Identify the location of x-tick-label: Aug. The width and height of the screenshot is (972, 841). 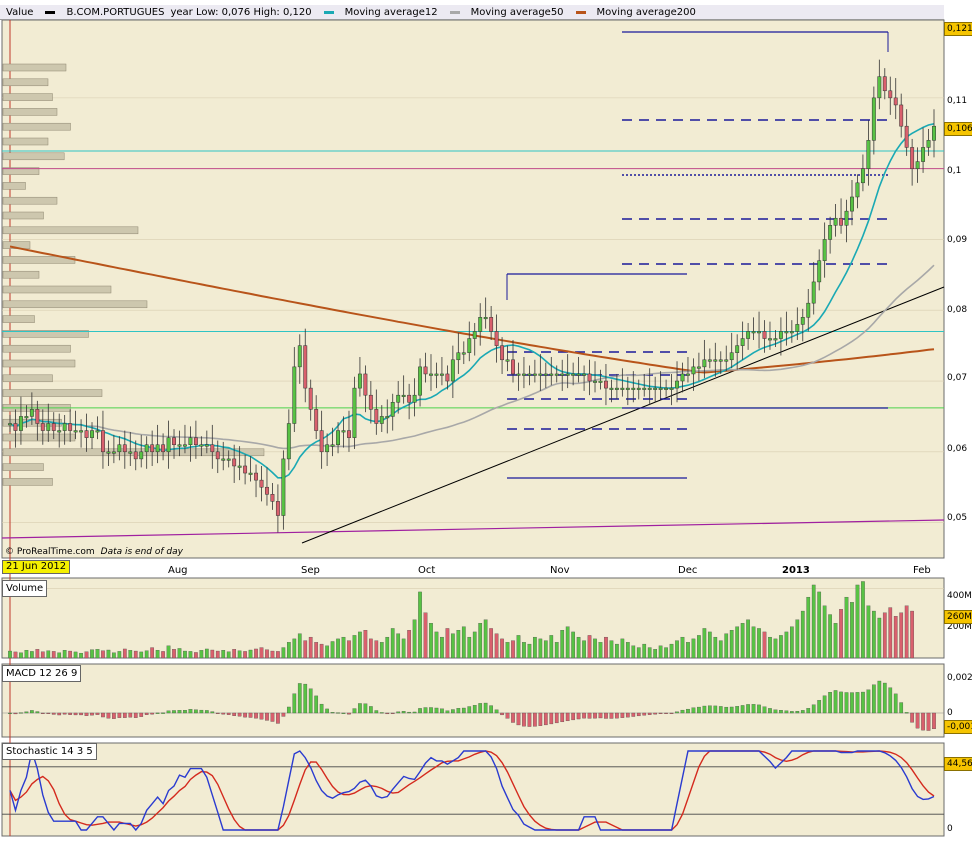
(178, 570).